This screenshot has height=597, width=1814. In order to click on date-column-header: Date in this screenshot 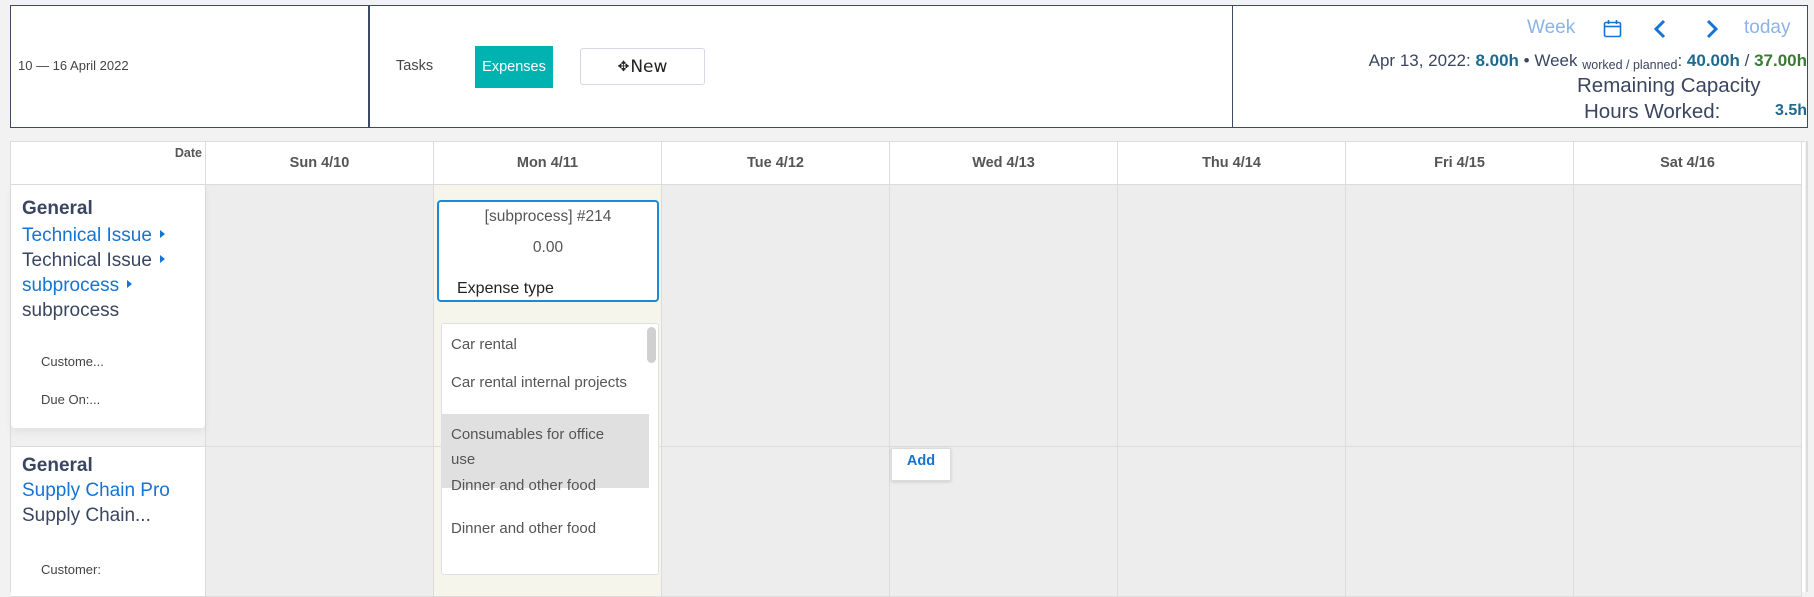, I will do `click(108, 163)`.